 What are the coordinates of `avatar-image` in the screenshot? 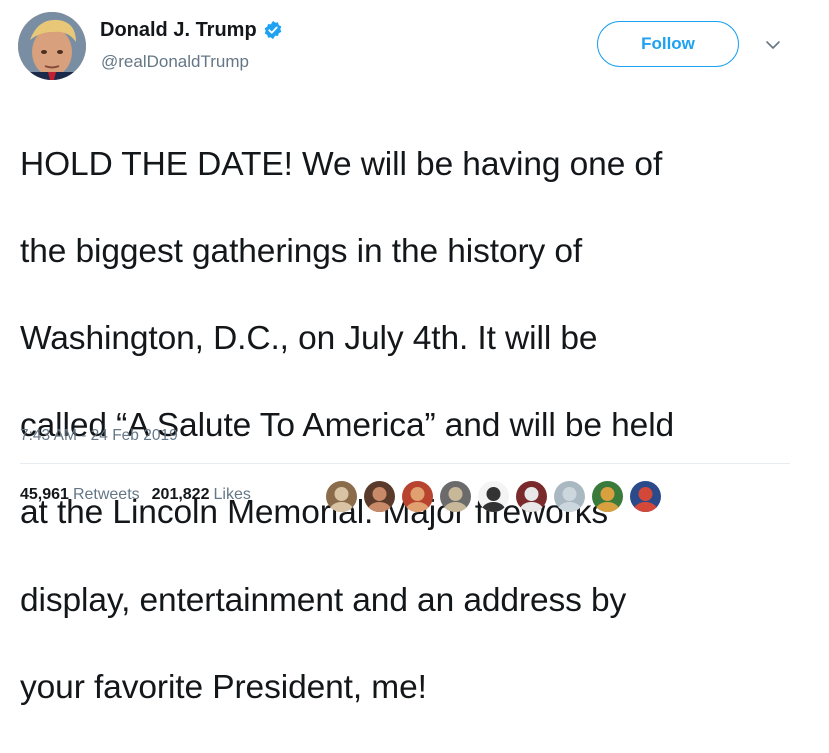 It's located at (52, 46).